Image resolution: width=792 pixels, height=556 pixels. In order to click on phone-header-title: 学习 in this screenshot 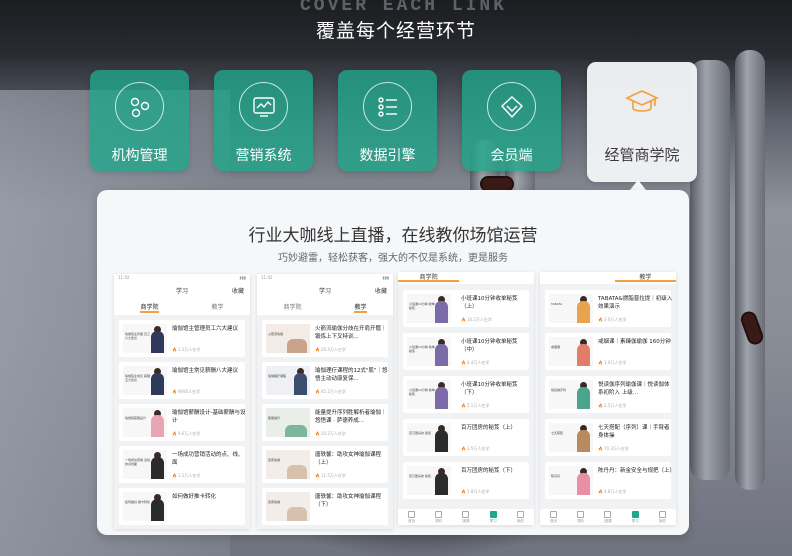, I will do `click(181, 291)`.